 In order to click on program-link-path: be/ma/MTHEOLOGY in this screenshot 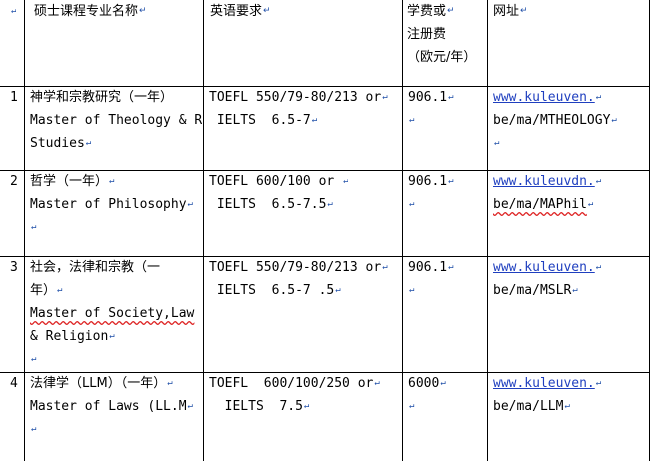, I will do `click(552, 120)`.